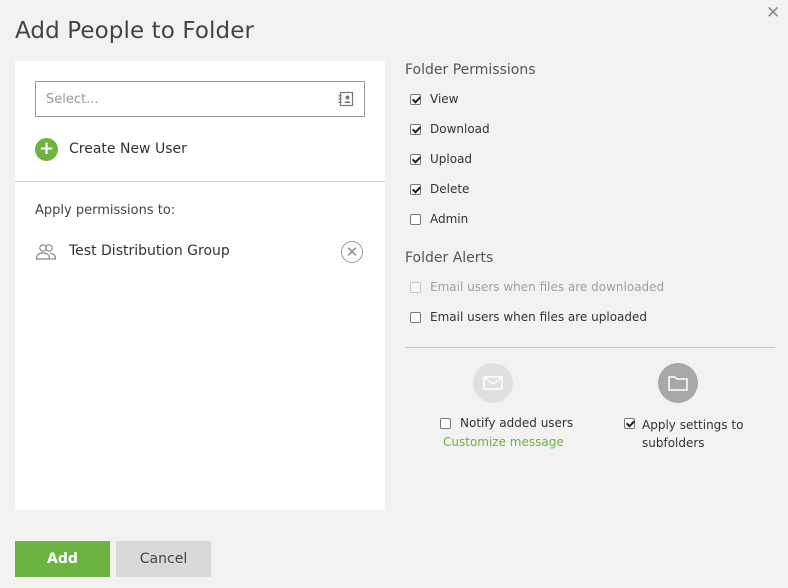 This screenshot has height=588, width=788. I want to click on view-label: View, so click(444, 99).